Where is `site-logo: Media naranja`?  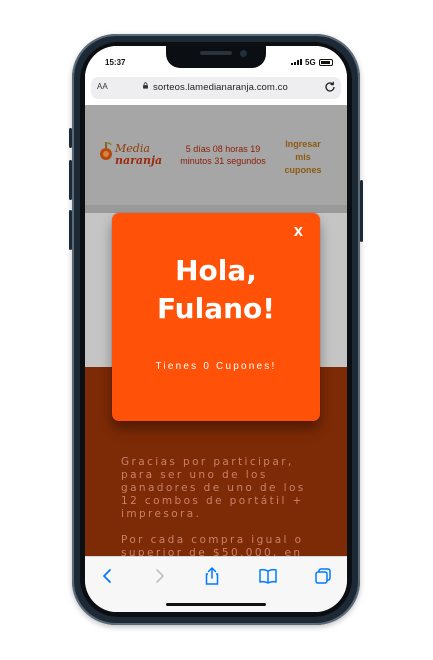 site-logo: Media naranja is located at coordinates (131, 154).